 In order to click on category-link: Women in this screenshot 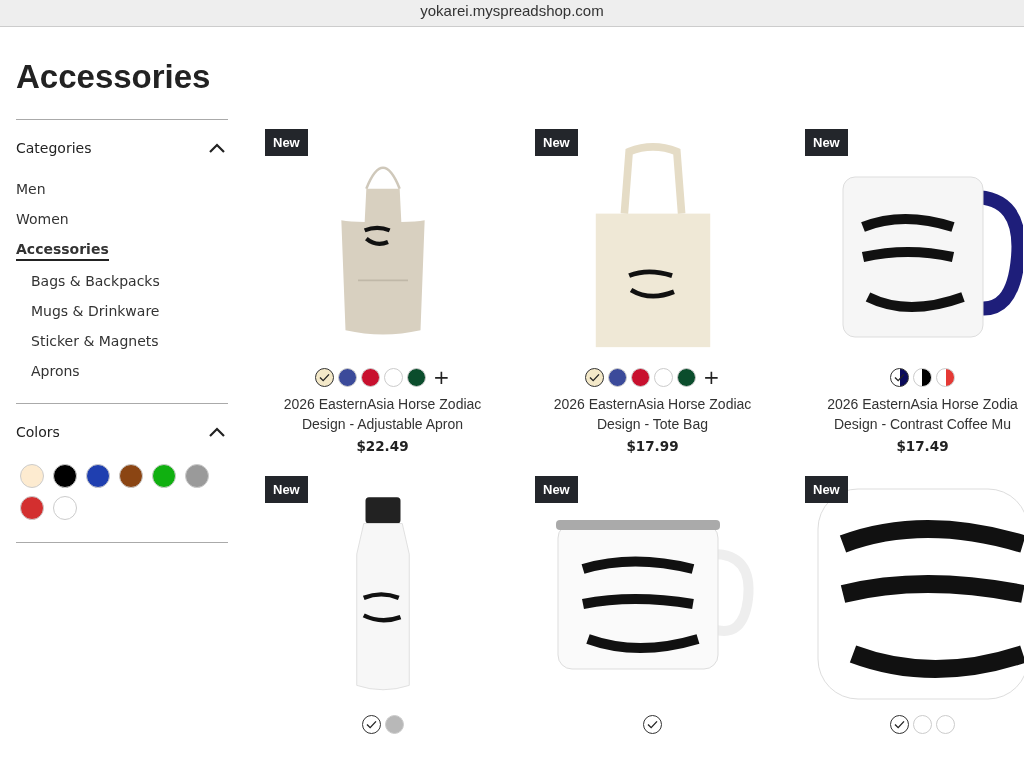, I will do `click(42, 219)`.